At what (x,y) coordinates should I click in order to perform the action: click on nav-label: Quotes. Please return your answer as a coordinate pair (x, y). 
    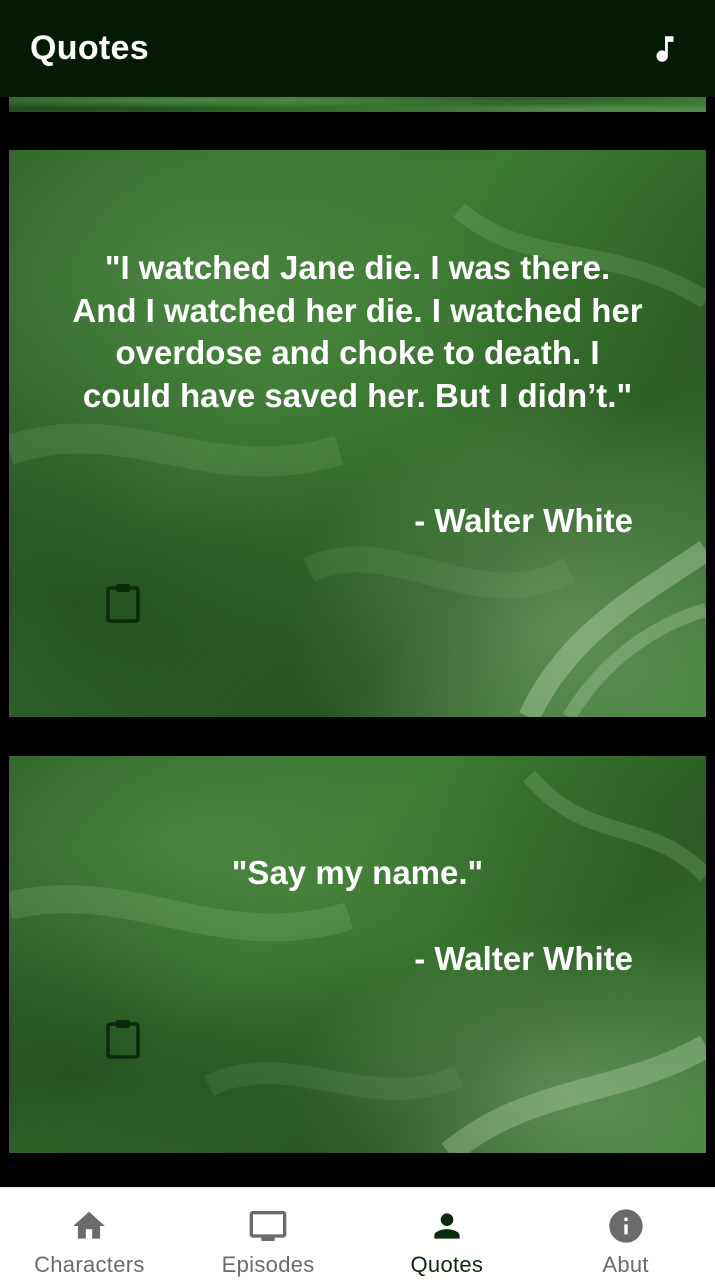
    Looking at the image, I should click on (447, 1264).